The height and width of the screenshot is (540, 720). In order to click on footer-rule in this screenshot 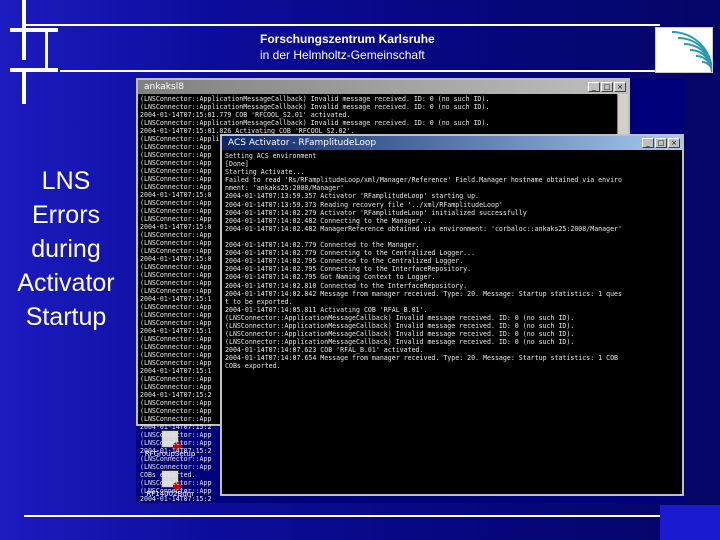, I will do `click(342, 516)`.